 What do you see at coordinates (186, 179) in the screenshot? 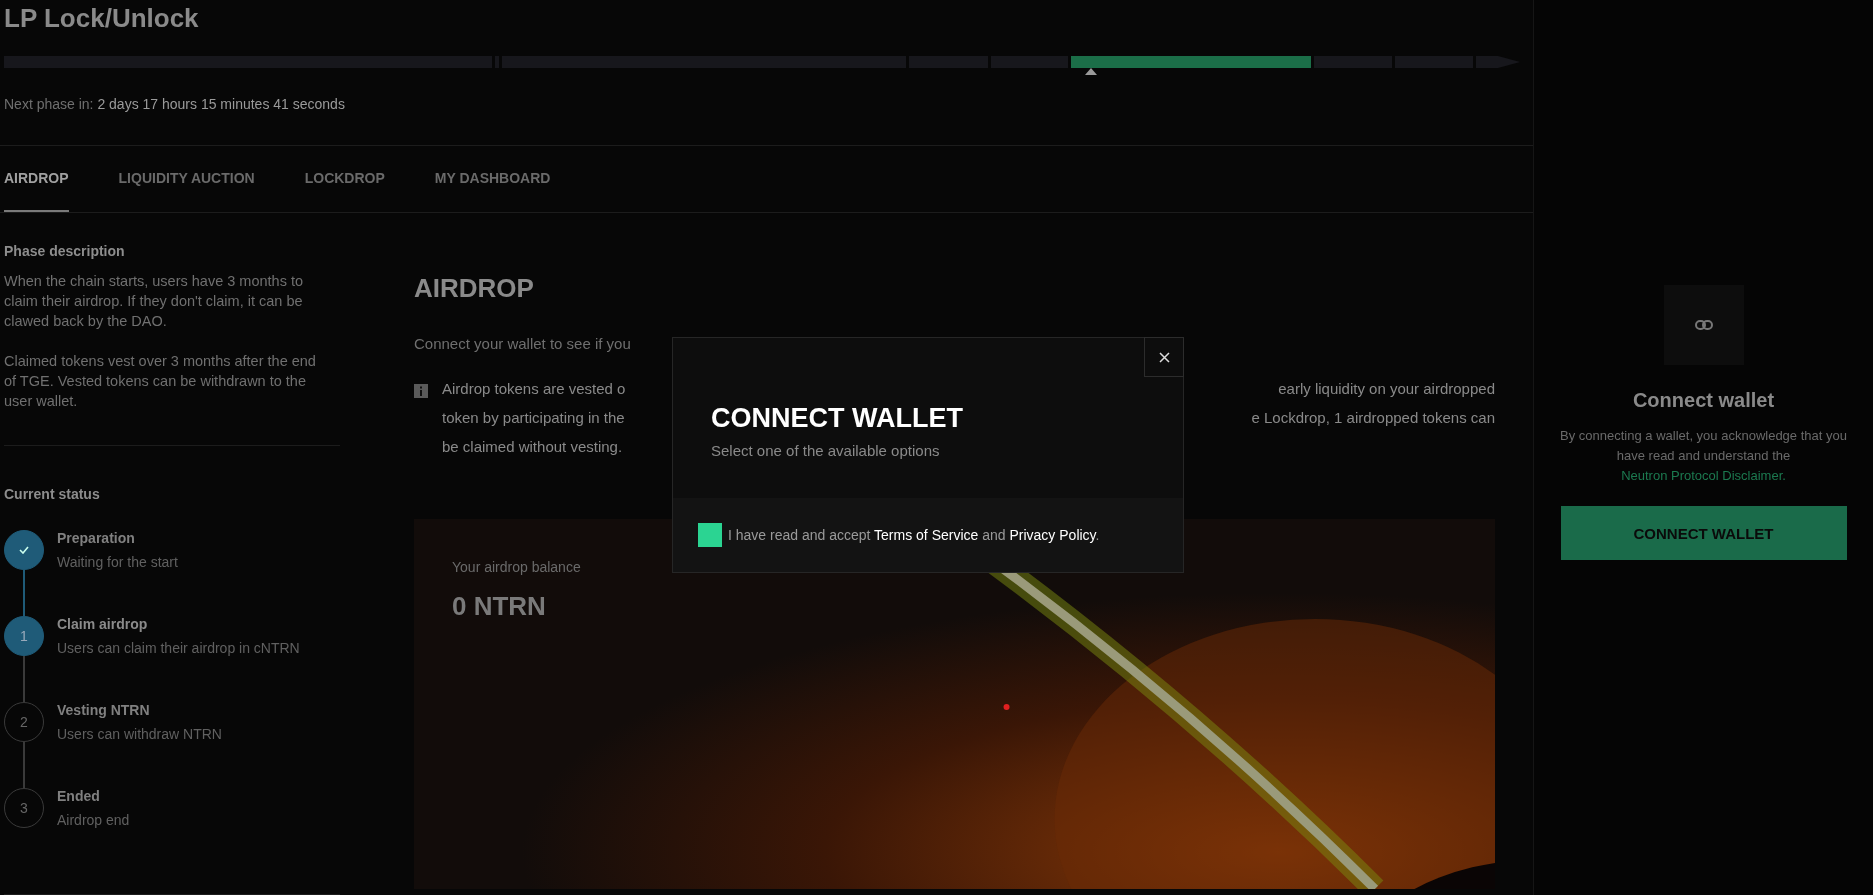
I see `tab: LIQUIDITY AUCTION` at bounding box center [186, 179].